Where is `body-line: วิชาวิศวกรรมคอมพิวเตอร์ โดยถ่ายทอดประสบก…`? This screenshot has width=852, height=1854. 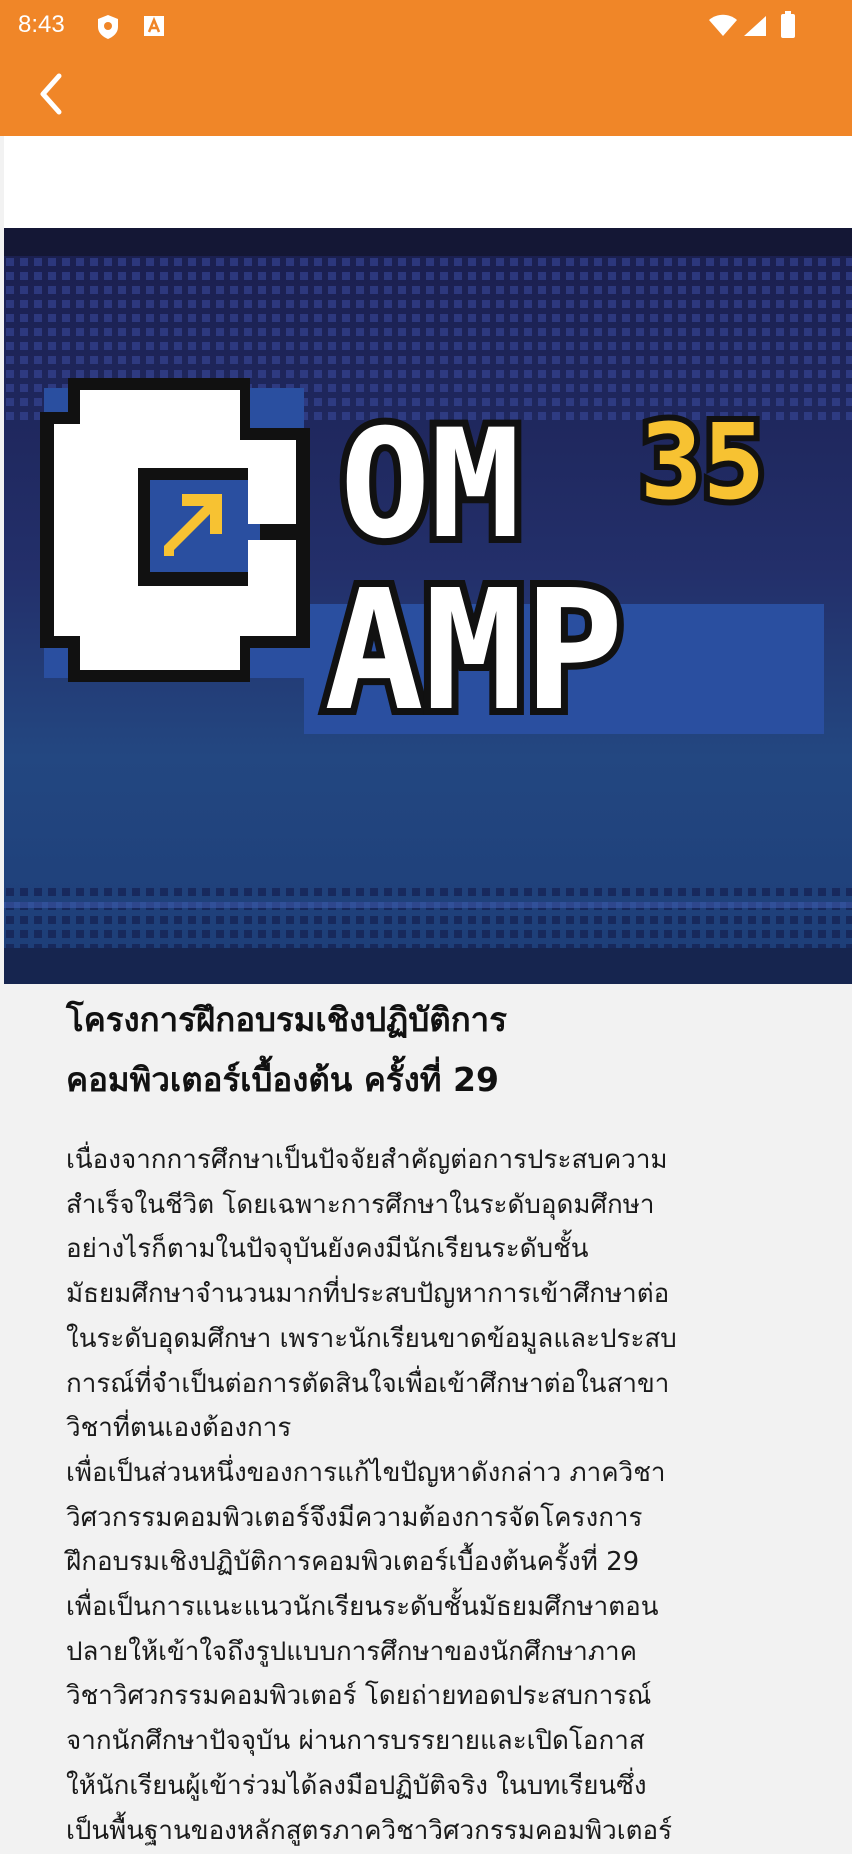 body-line: วิชาวิศวกรรมคอมพิวเตอร์ โดยถ่ายทอดประสบก… is located at coordinates (359, 1696).